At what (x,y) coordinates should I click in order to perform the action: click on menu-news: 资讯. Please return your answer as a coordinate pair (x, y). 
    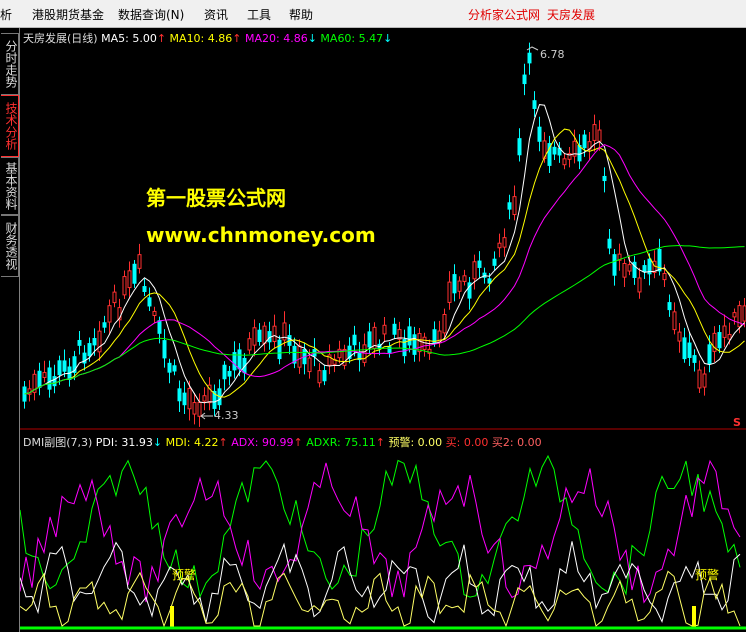
    Looking at the image, I should click on (216, 14).